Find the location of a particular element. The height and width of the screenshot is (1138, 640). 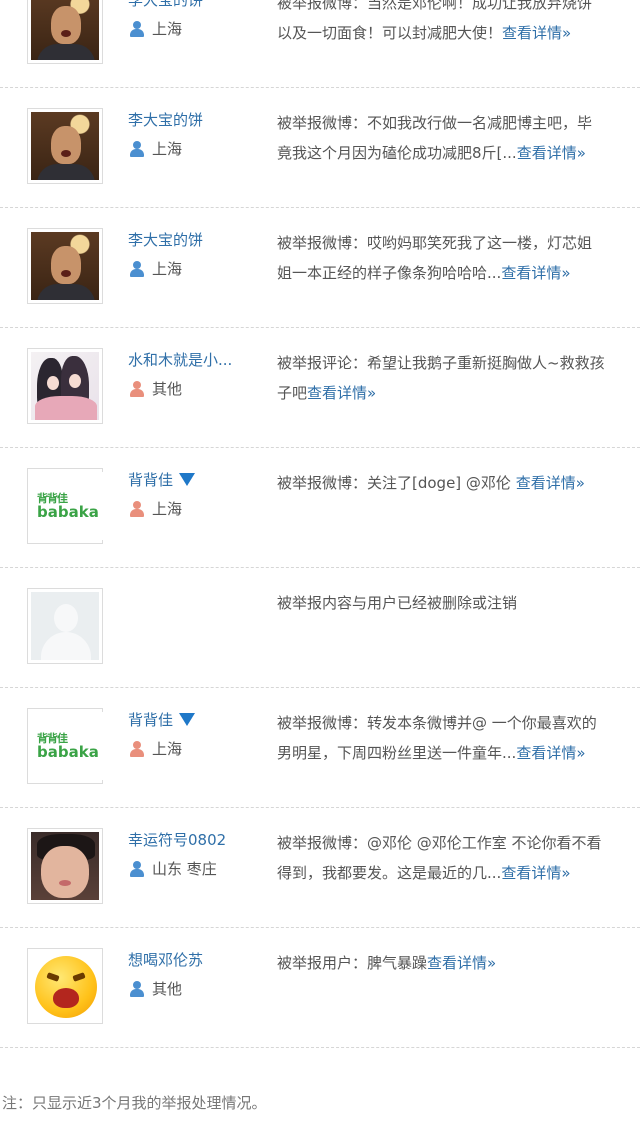

avatar-image: 背背佳 babaka is located at coordinates (68, 506).